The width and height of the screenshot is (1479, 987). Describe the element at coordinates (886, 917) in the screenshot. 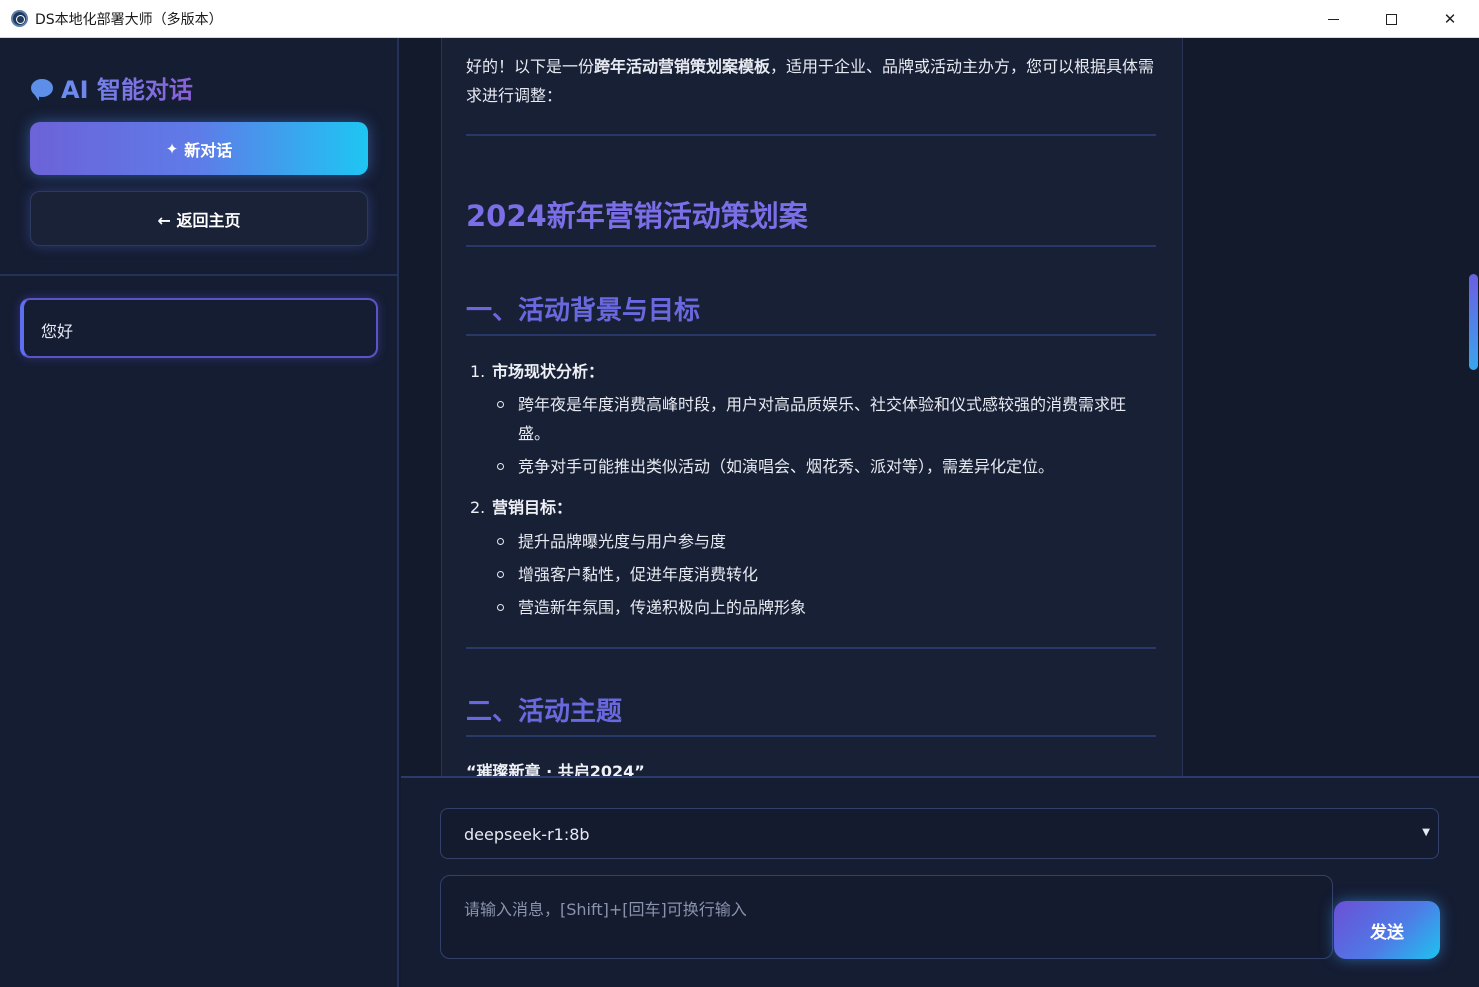

I see `message-input` at that location.